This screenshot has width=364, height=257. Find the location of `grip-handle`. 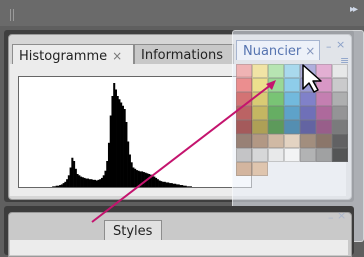

grip-handle is located at coordinates (13, 15).